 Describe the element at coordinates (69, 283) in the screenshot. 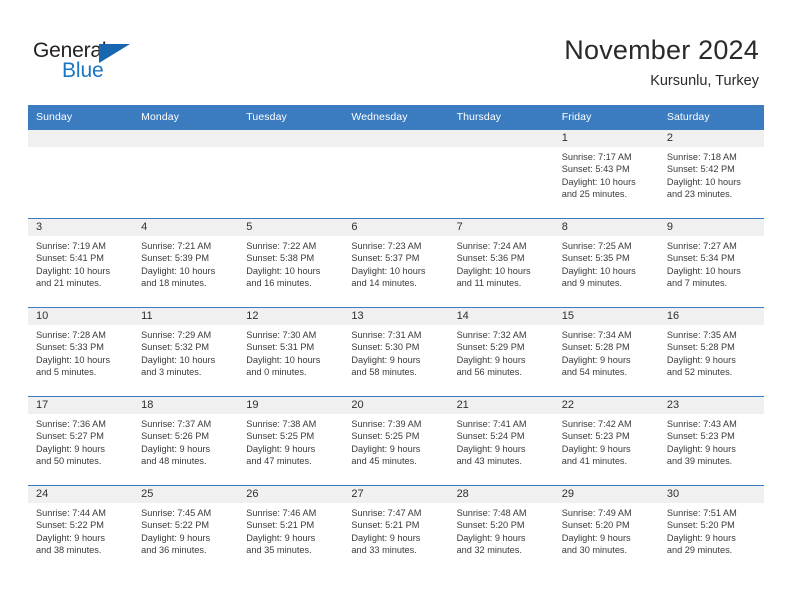

I see `daylight-duration-line2: and 21 minutes.` at that location.